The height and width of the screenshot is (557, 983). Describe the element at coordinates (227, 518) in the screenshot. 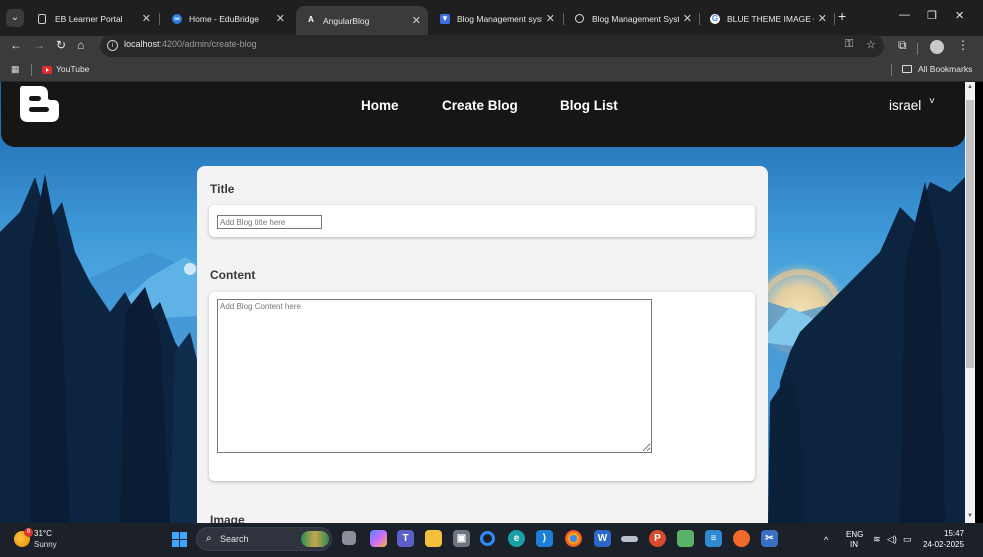

I see `image-label: Image` at that location.